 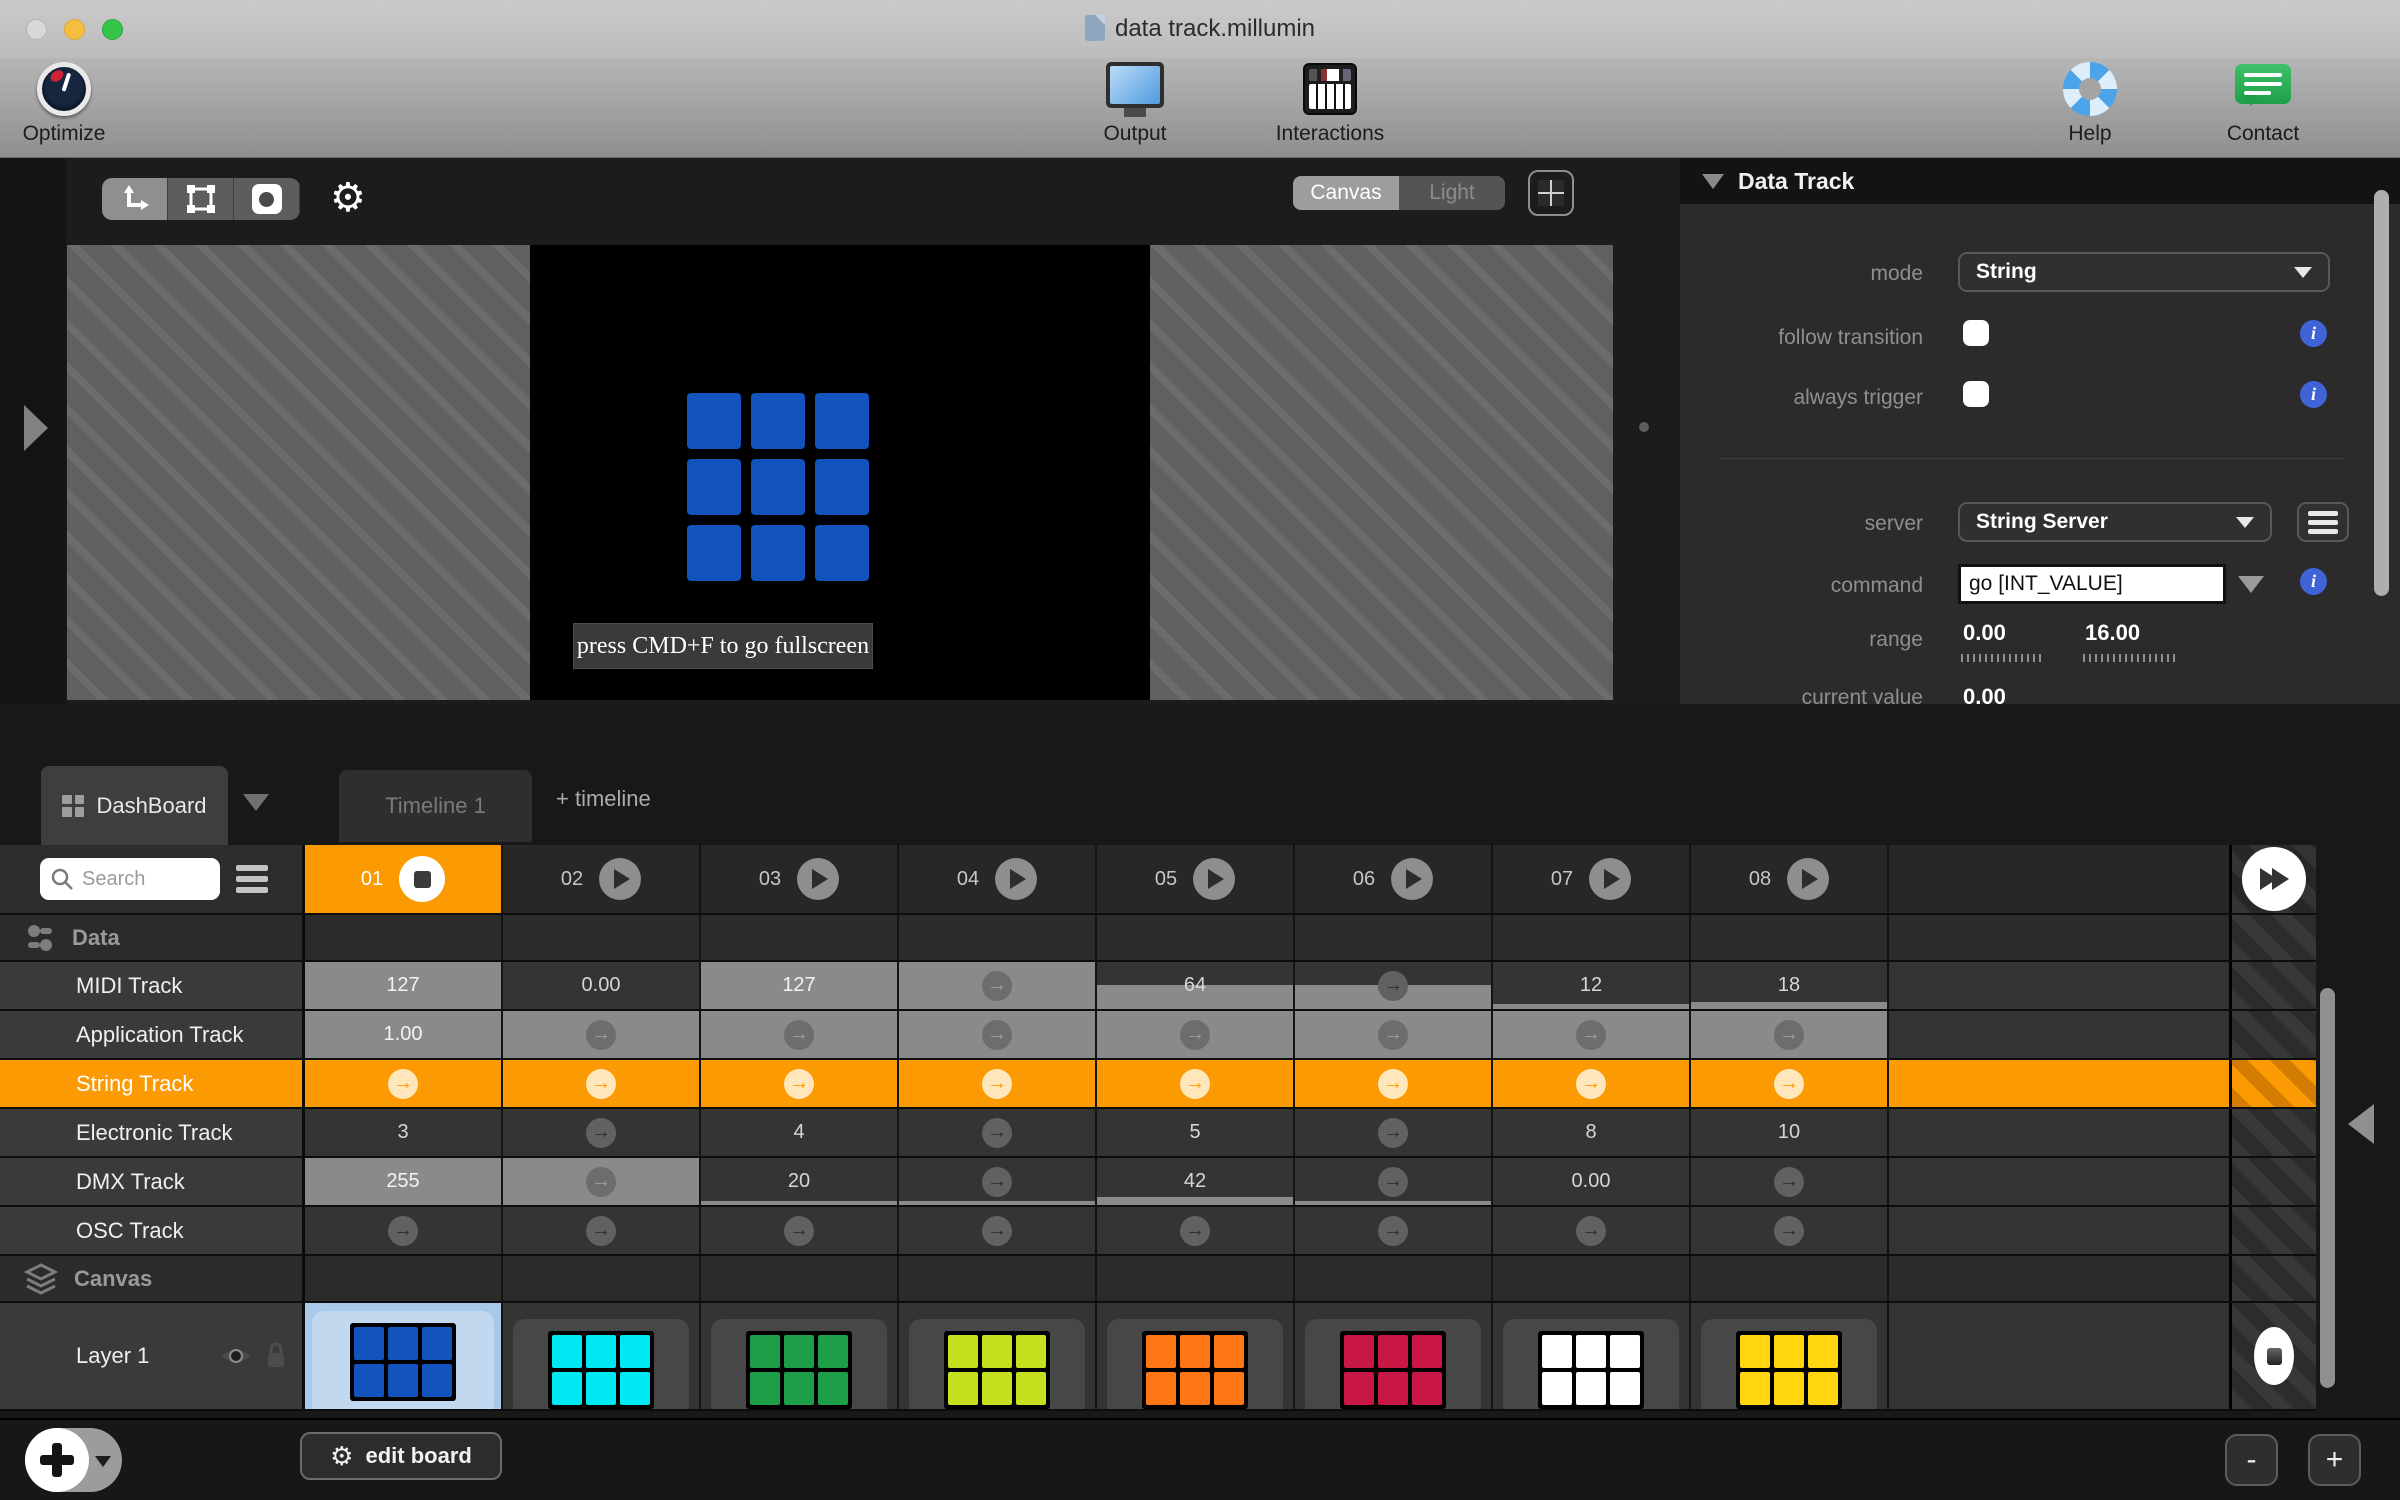 What do you see at coordinates (152, 1034) in the screenshot?
I see `row-name-cell: Application Track` at bounding box center [152, 1034].